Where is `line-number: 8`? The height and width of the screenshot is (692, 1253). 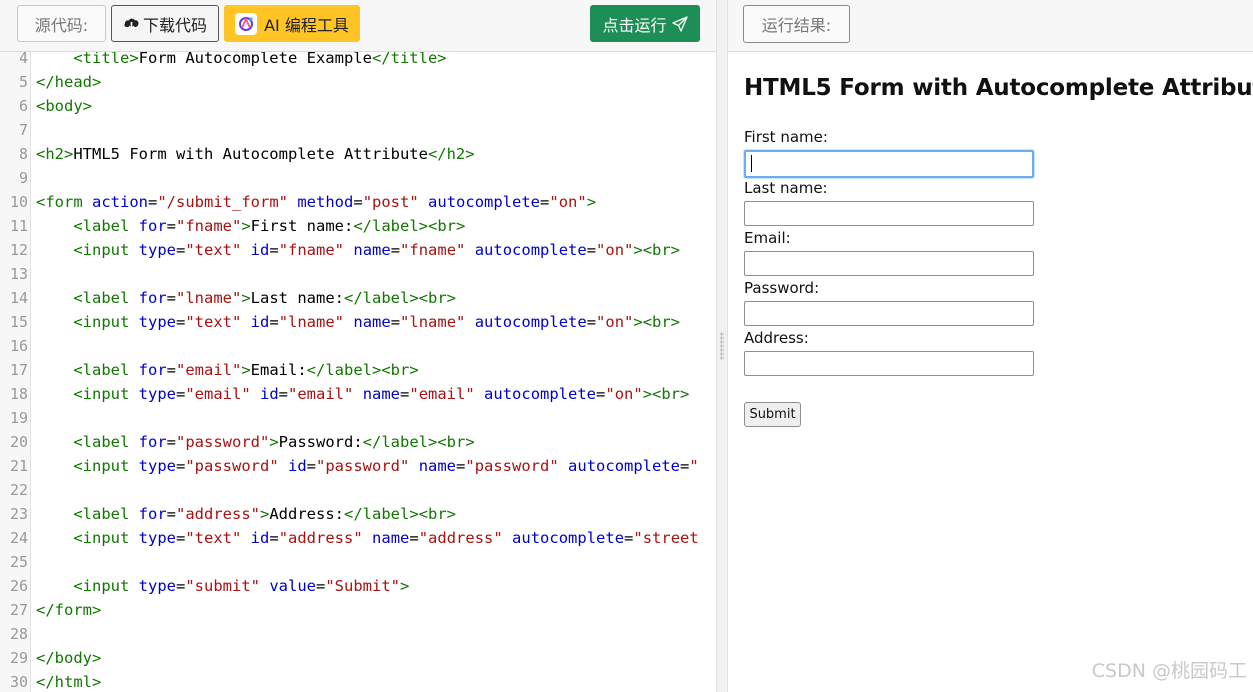 line-number: 8 is located at coordinates (23, 154).